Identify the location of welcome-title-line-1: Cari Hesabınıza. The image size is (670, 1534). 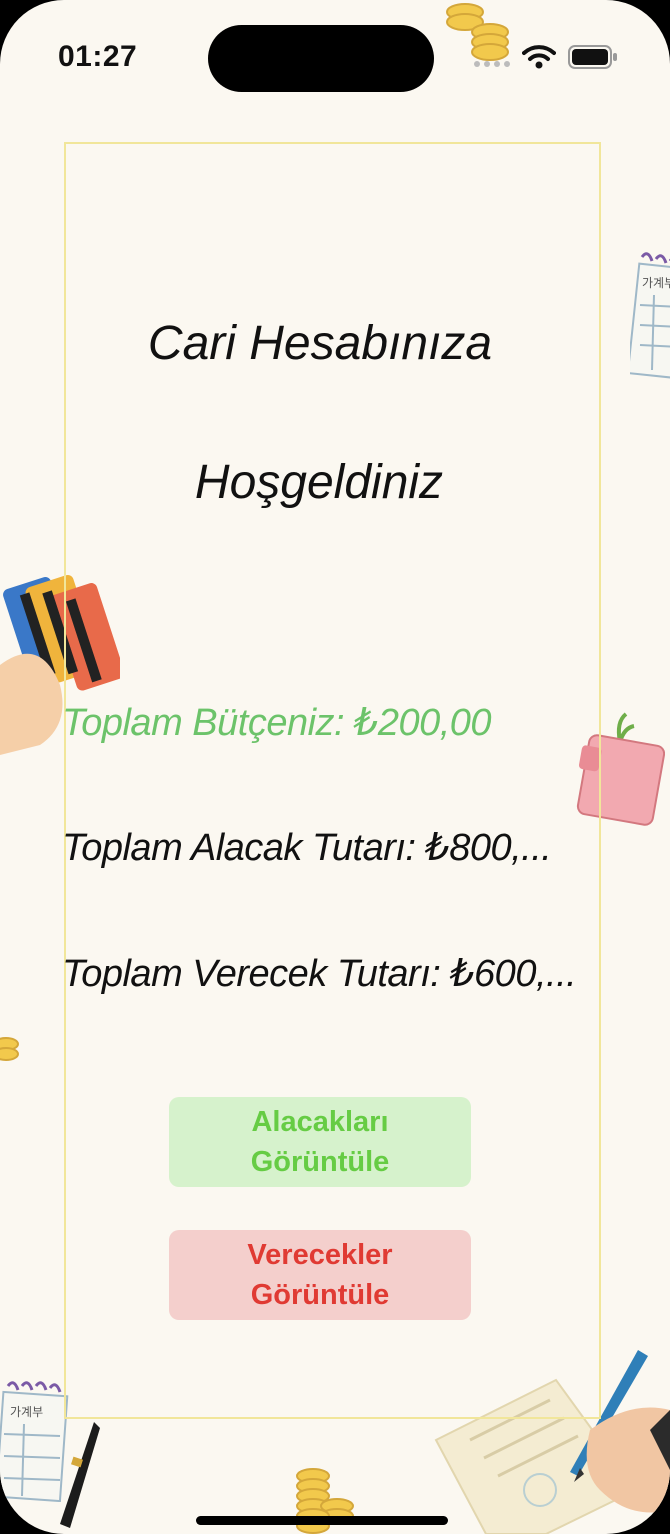
(320, 343).